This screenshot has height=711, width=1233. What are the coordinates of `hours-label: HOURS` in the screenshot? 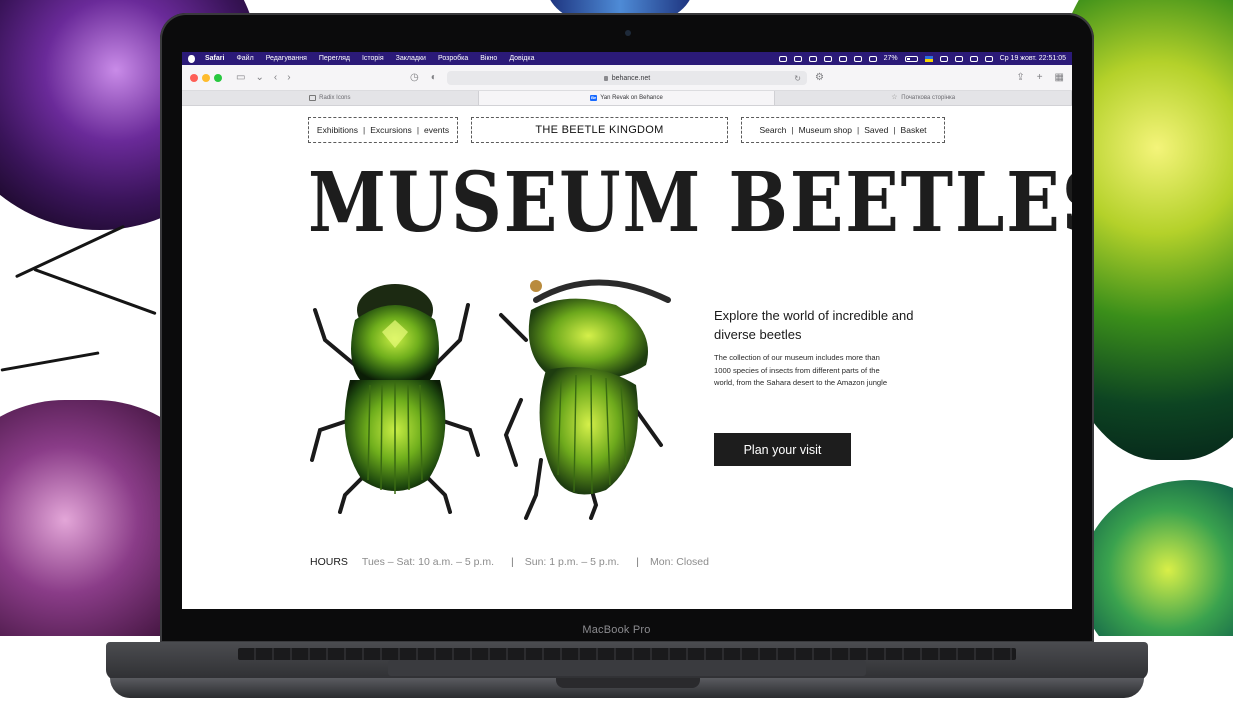 It's located at (329, 562).